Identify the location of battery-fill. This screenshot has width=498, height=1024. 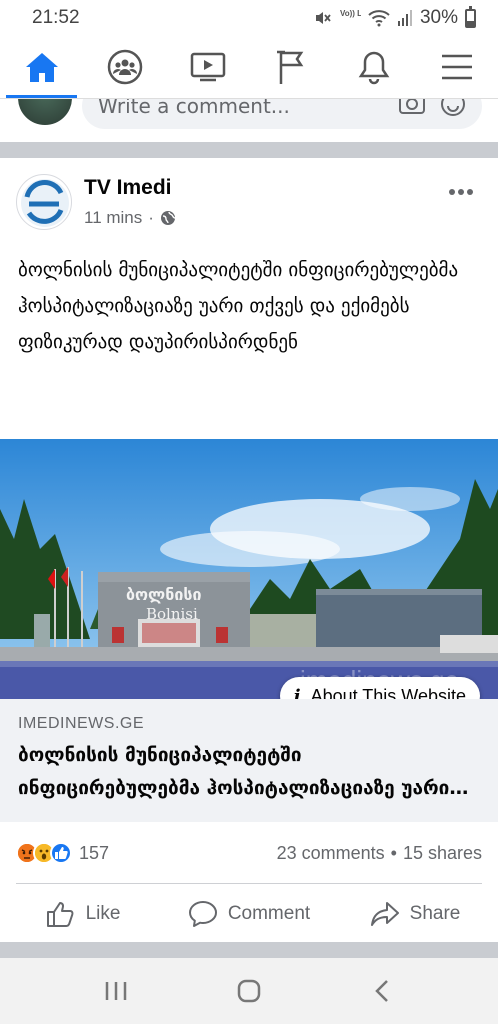
(470, 23).